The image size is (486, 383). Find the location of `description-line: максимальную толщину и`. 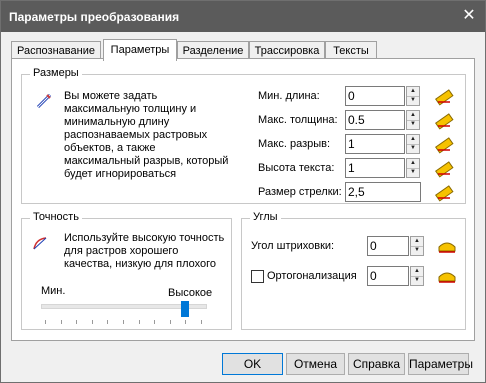

description-line: максимальную толщину и is located at coordinates (130, 109).